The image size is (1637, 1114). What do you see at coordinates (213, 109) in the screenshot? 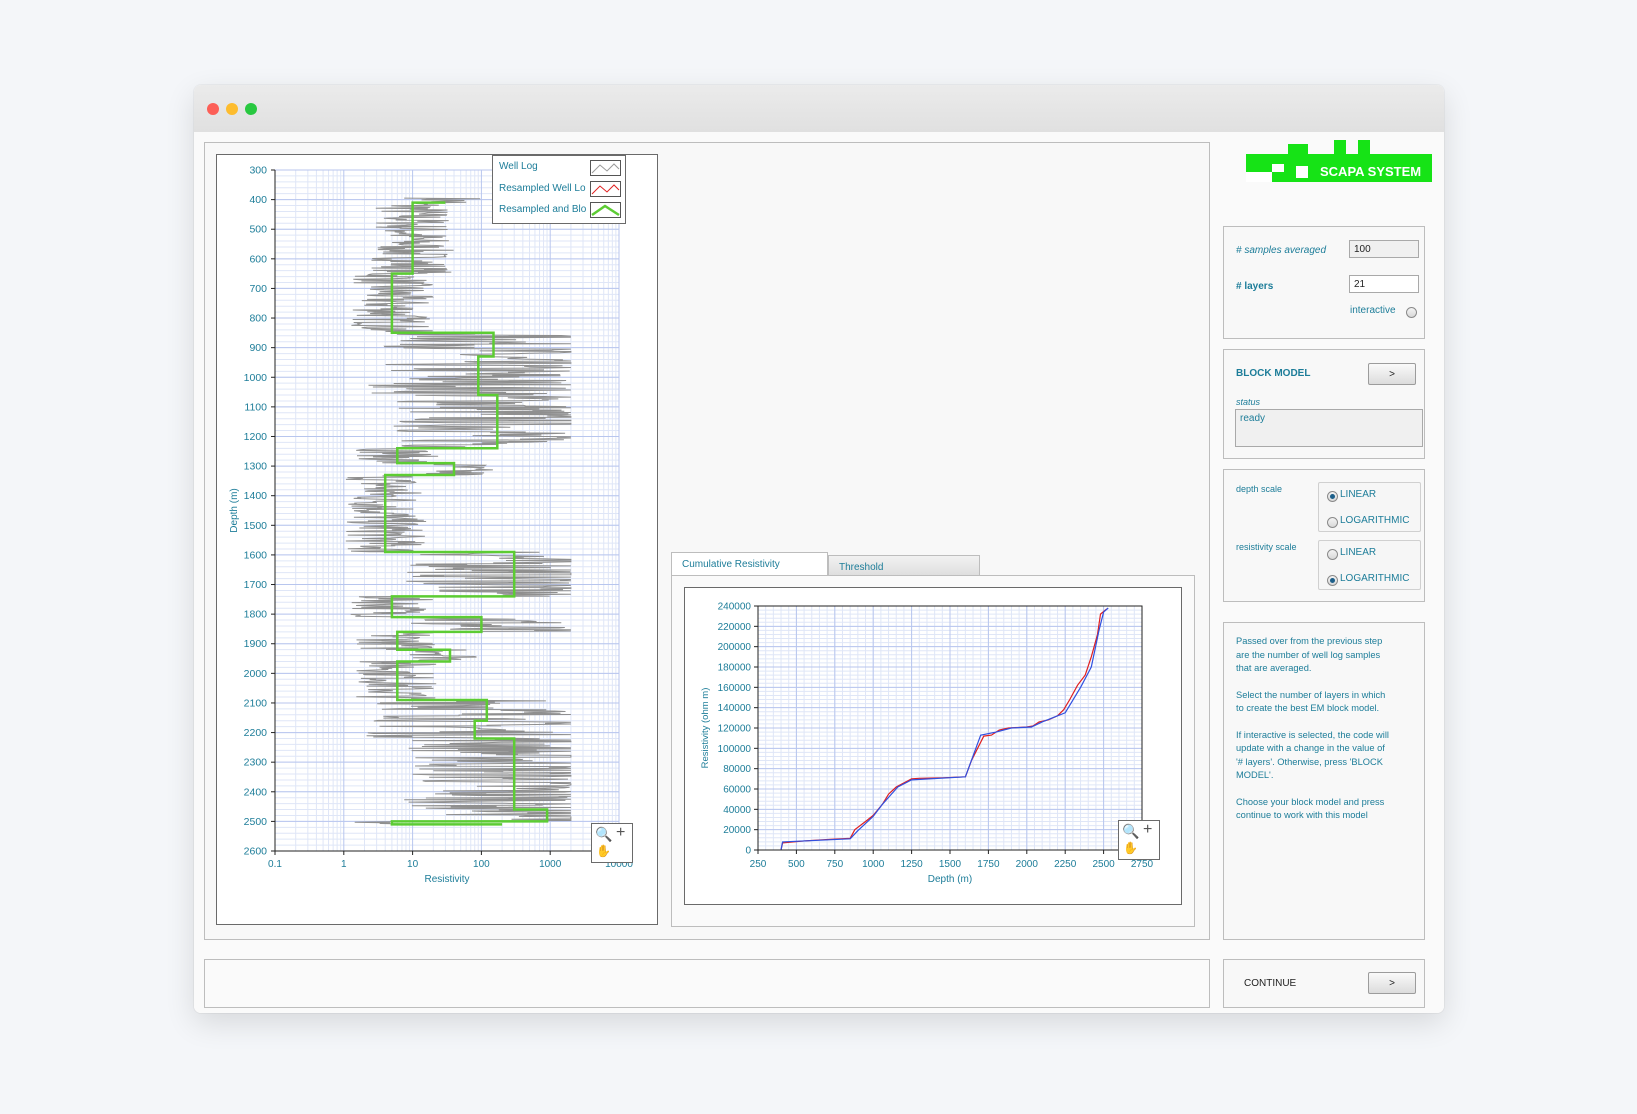
I see `close-window-button` at bounding box center [213, 109].